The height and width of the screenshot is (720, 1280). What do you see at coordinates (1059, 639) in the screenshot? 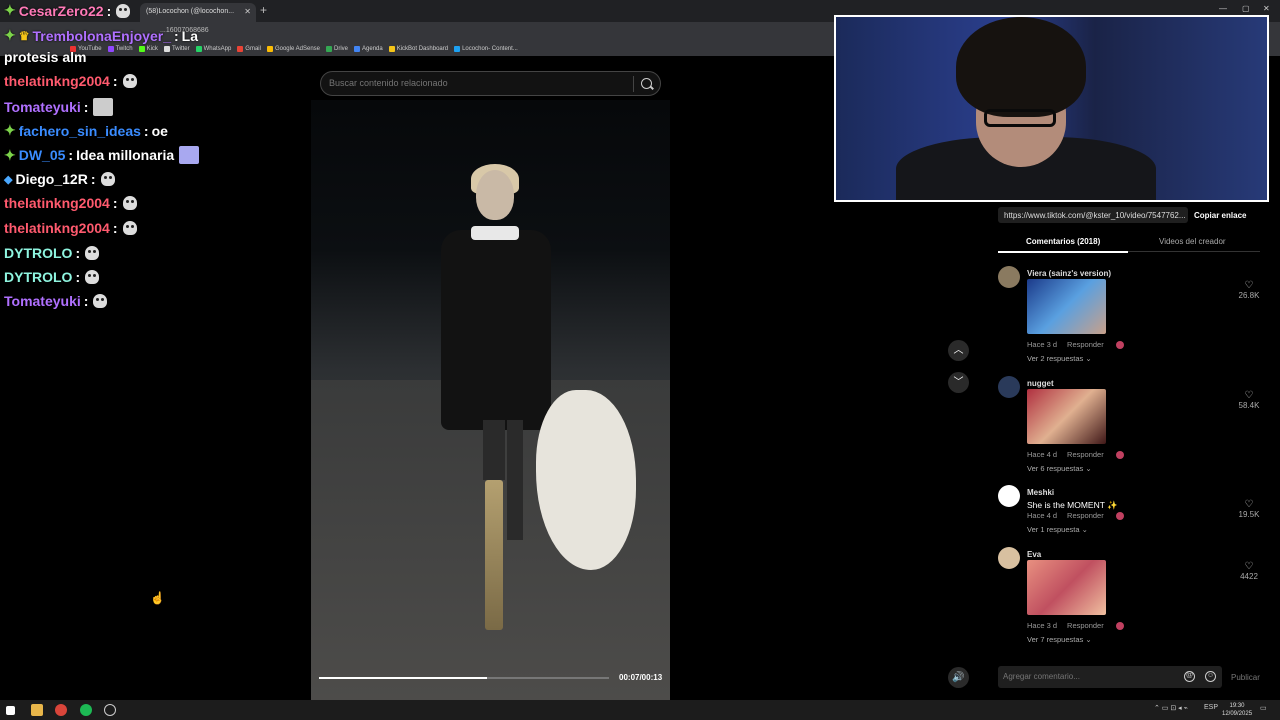
I see `view-replies-button: Ver 7 respuestas ⌄` at bounding box center [1059, 639].